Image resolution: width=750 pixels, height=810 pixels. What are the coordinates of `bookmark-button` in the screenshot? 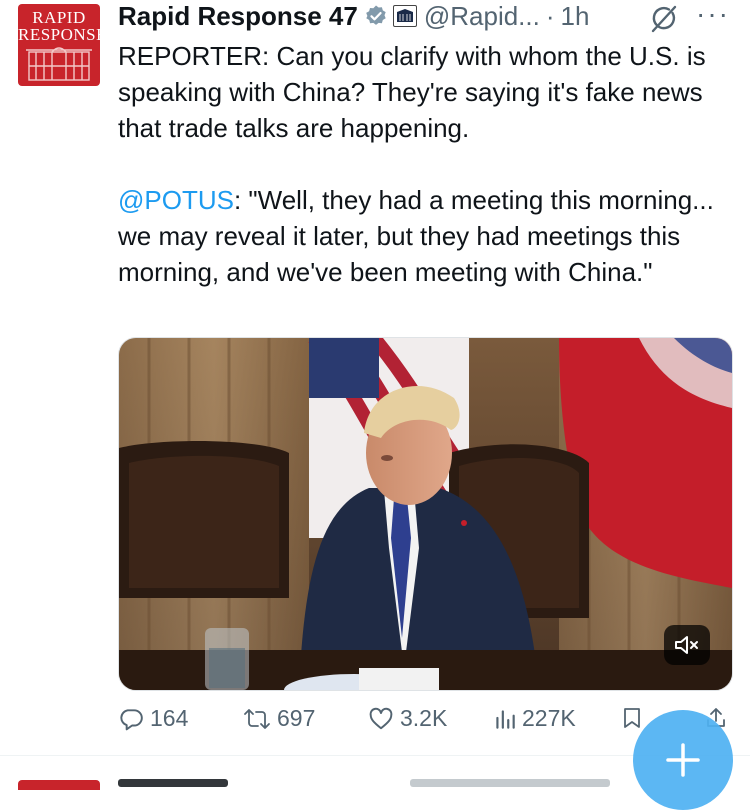 It's located at (632, 718).